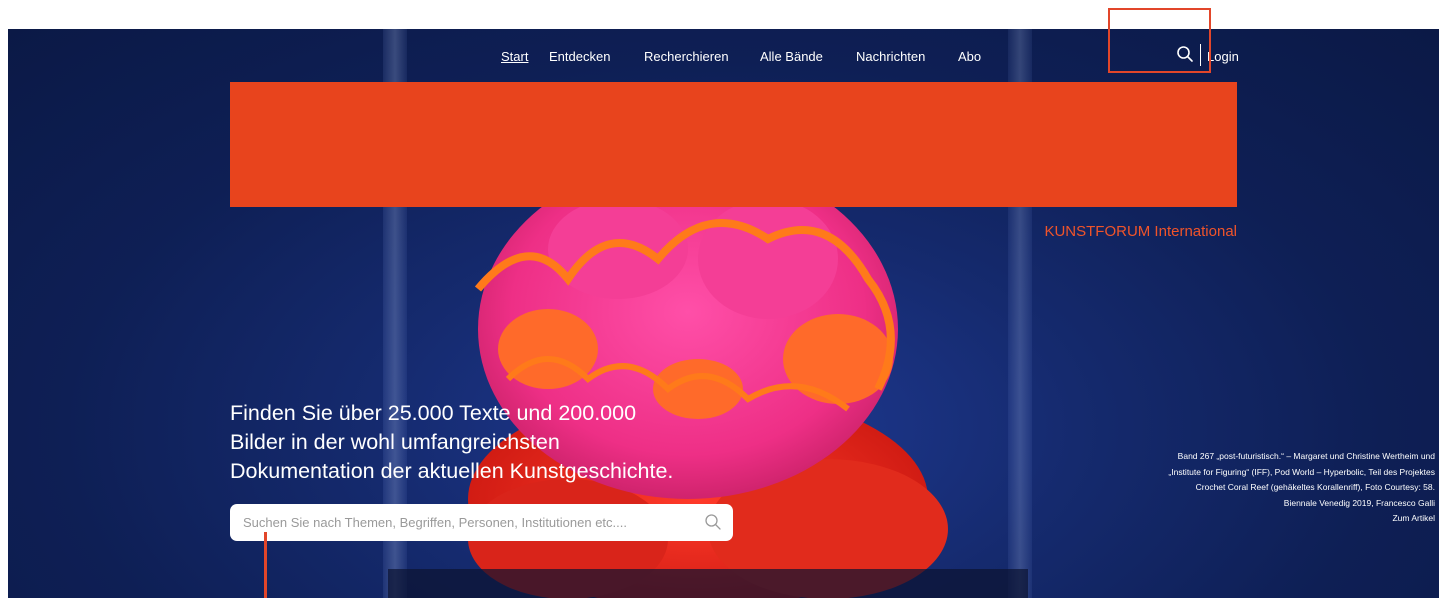 The height and width of the screenshot is (598, 1439). Describe the element at coordinates (265, 565) in the screenshot. I see `annotation-pointer-line` at that location.